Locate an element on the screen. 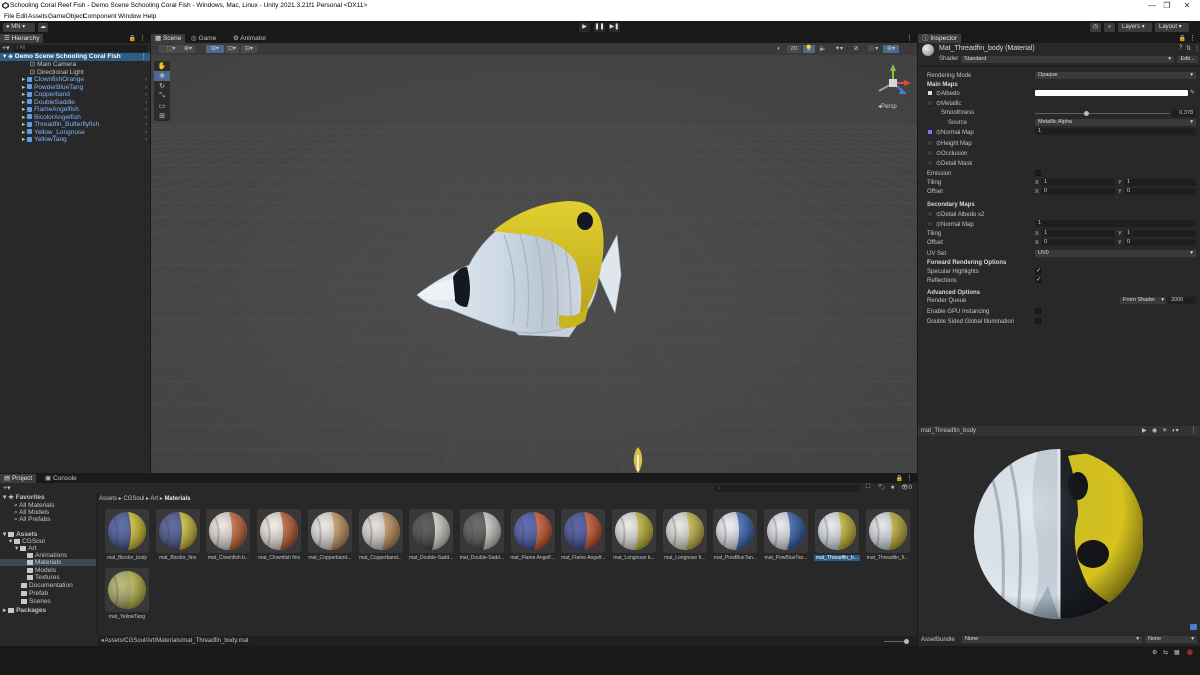 This screenshot has height=675, width=1200. assetbundle-dropdown: None ▾ is located at coordinates (1052, 639).